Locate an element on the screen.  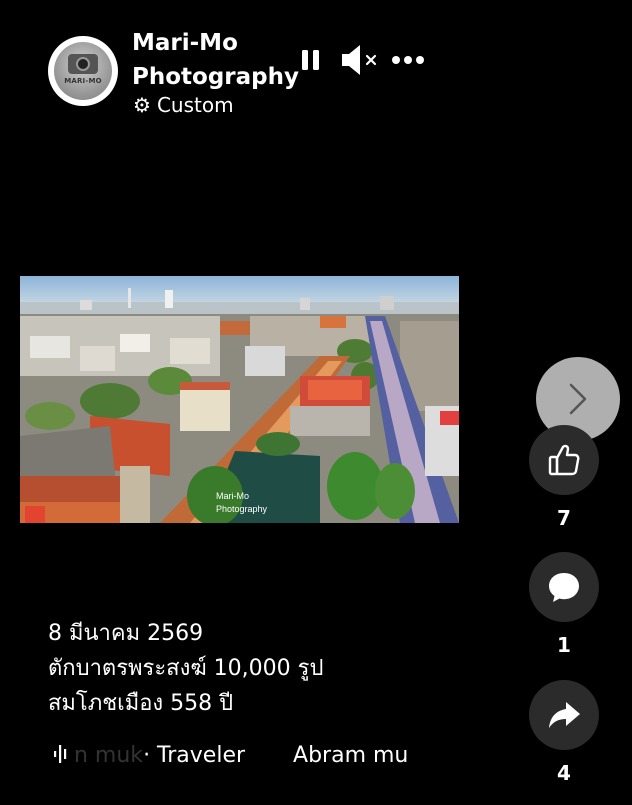
audio-track-name-repeat: Abram mu is located at coordinates (351, 755).